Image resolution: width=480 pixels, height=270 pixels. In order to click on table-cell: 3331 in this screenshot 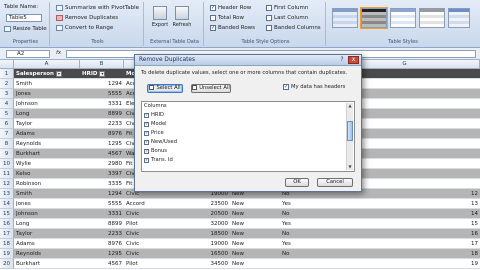, I will do `click(102, 214)`.